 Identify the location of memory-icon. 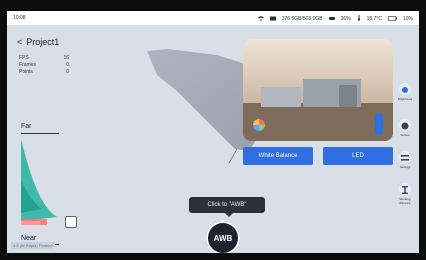
(331, 19).